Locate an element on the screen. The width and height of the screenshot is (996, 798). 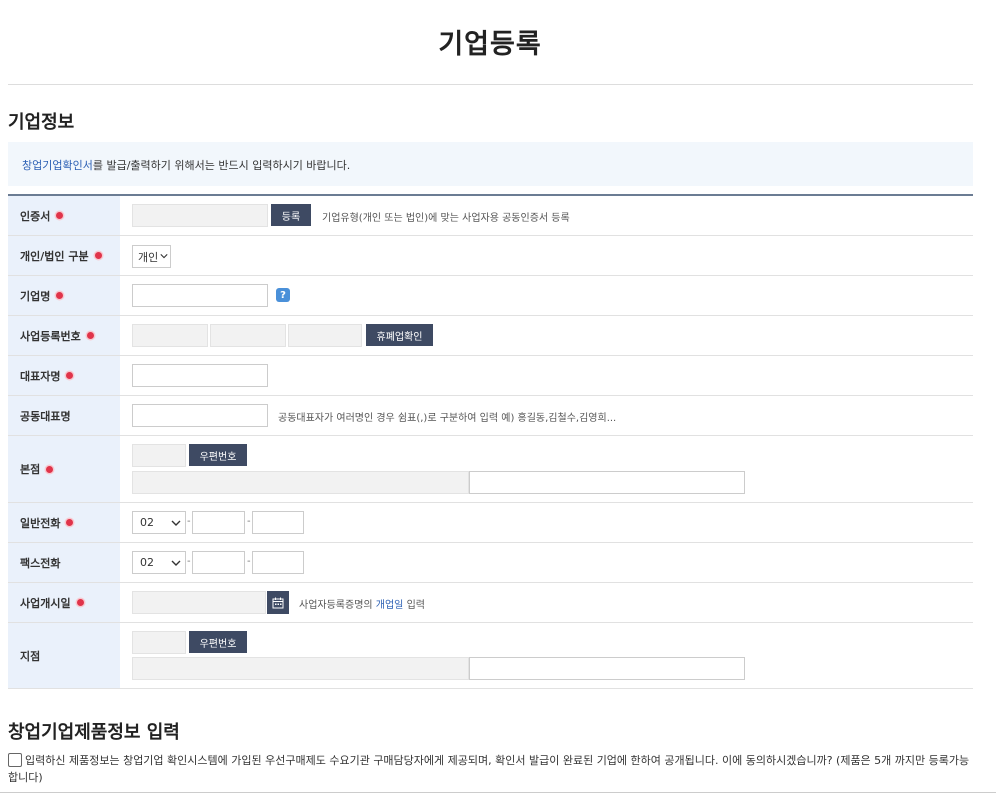
label-branch: 지점 is located at coordinates (64, 655).